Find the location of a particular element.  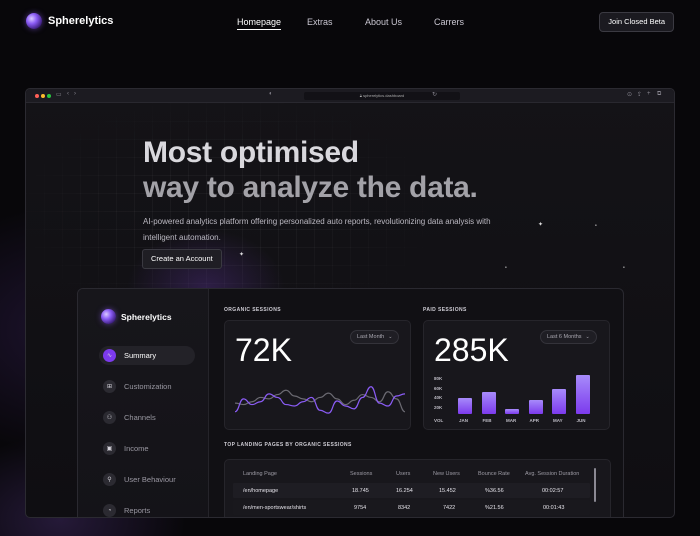

brand: Spherelytics is located at coordinates (69, 21).